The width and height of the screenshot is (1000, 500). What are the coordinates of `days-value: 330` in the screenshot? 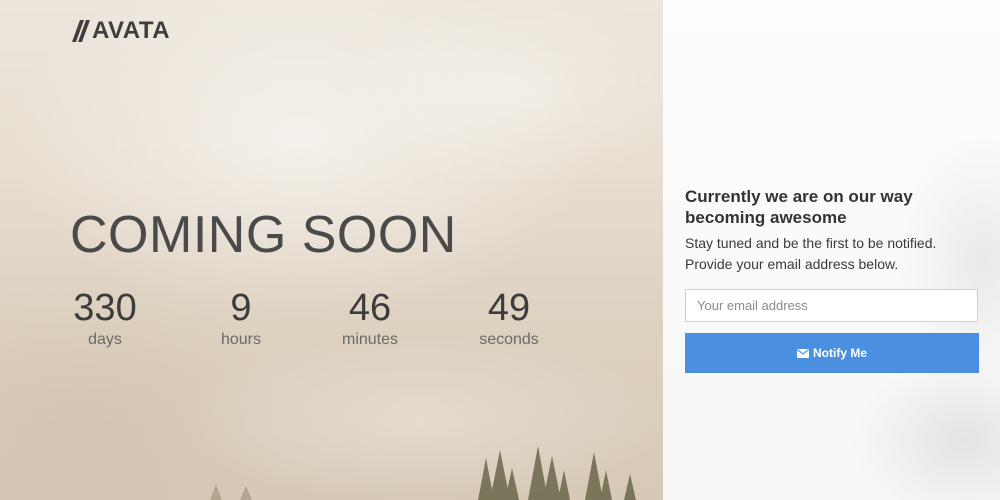 It's located at (105, 308).